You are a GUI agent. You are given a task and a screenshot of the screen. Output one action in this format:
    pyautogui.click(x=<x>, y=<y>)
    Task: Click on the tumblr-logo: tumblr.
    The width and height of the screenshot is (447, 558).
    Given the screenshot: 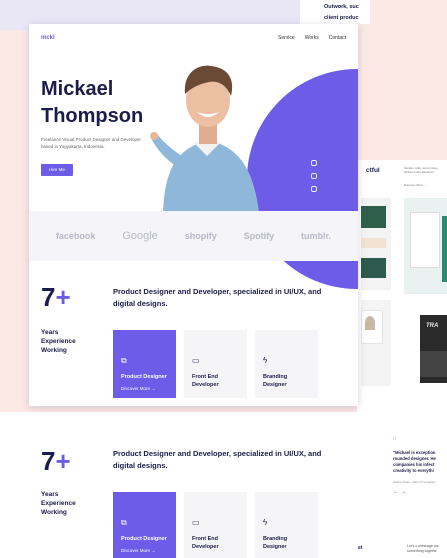 What is the action you would take?
    pyautogui.click(x=316, y=236)
    